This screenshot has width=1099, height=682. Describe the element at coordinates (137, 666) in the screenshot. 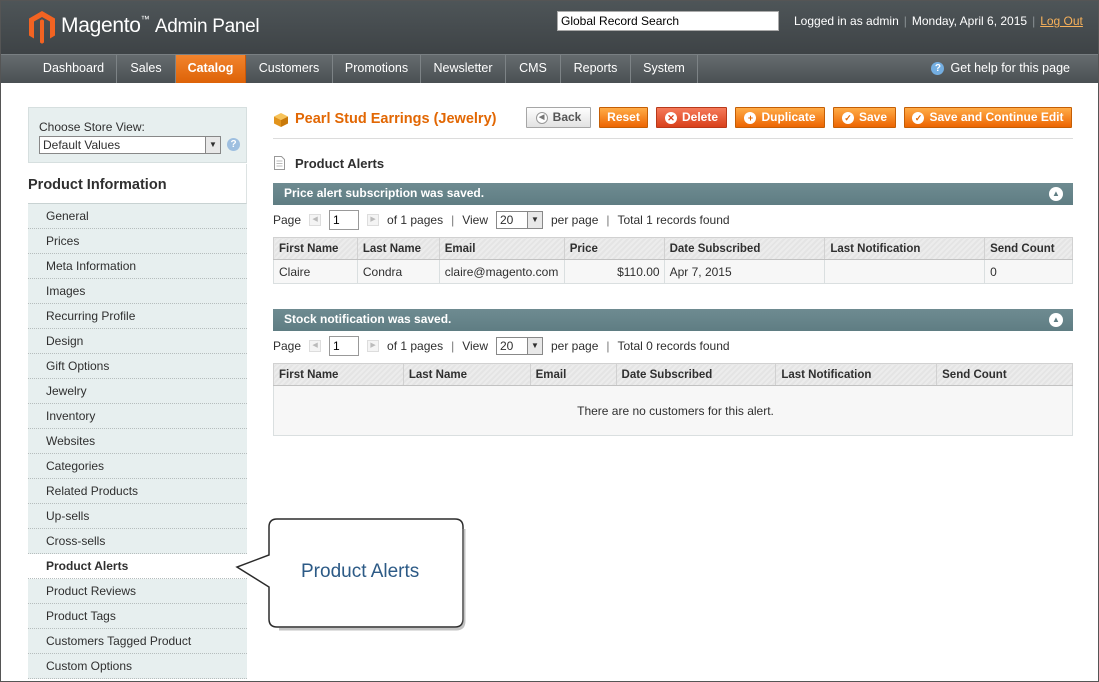

I see `sidebar-item-custom-options: Custom Options` at that location.